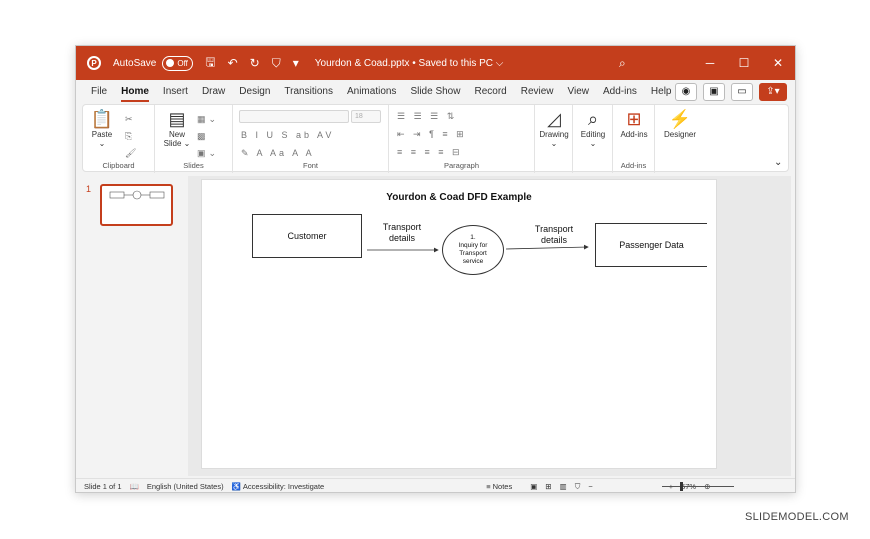 This screenshot has width=870, height=539. What do you see at coordinates (651, 245) in the screenshot?
I see `passenger-data-store: Passenger Data` at bounding box center [651, 245].